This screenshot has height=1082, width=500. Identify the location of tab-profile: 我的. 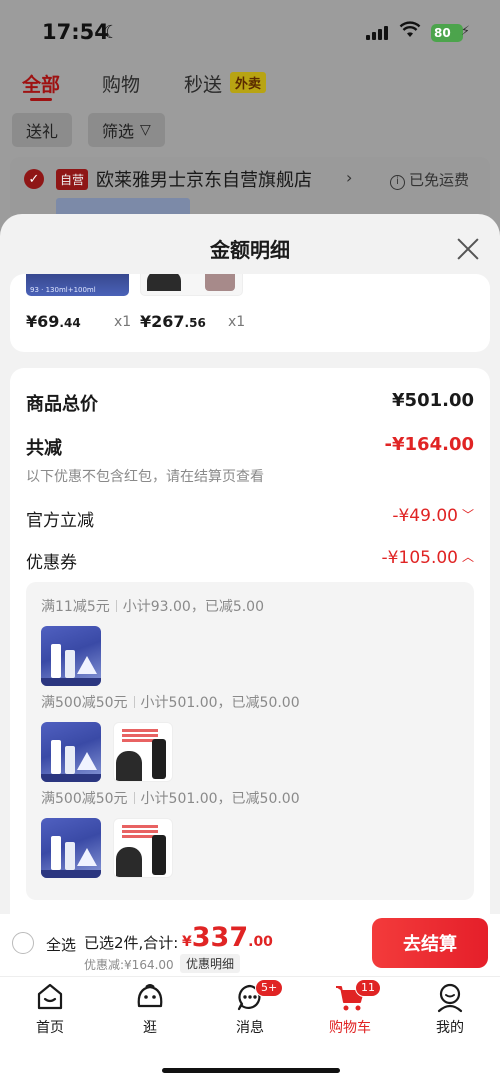
(450, 1009).